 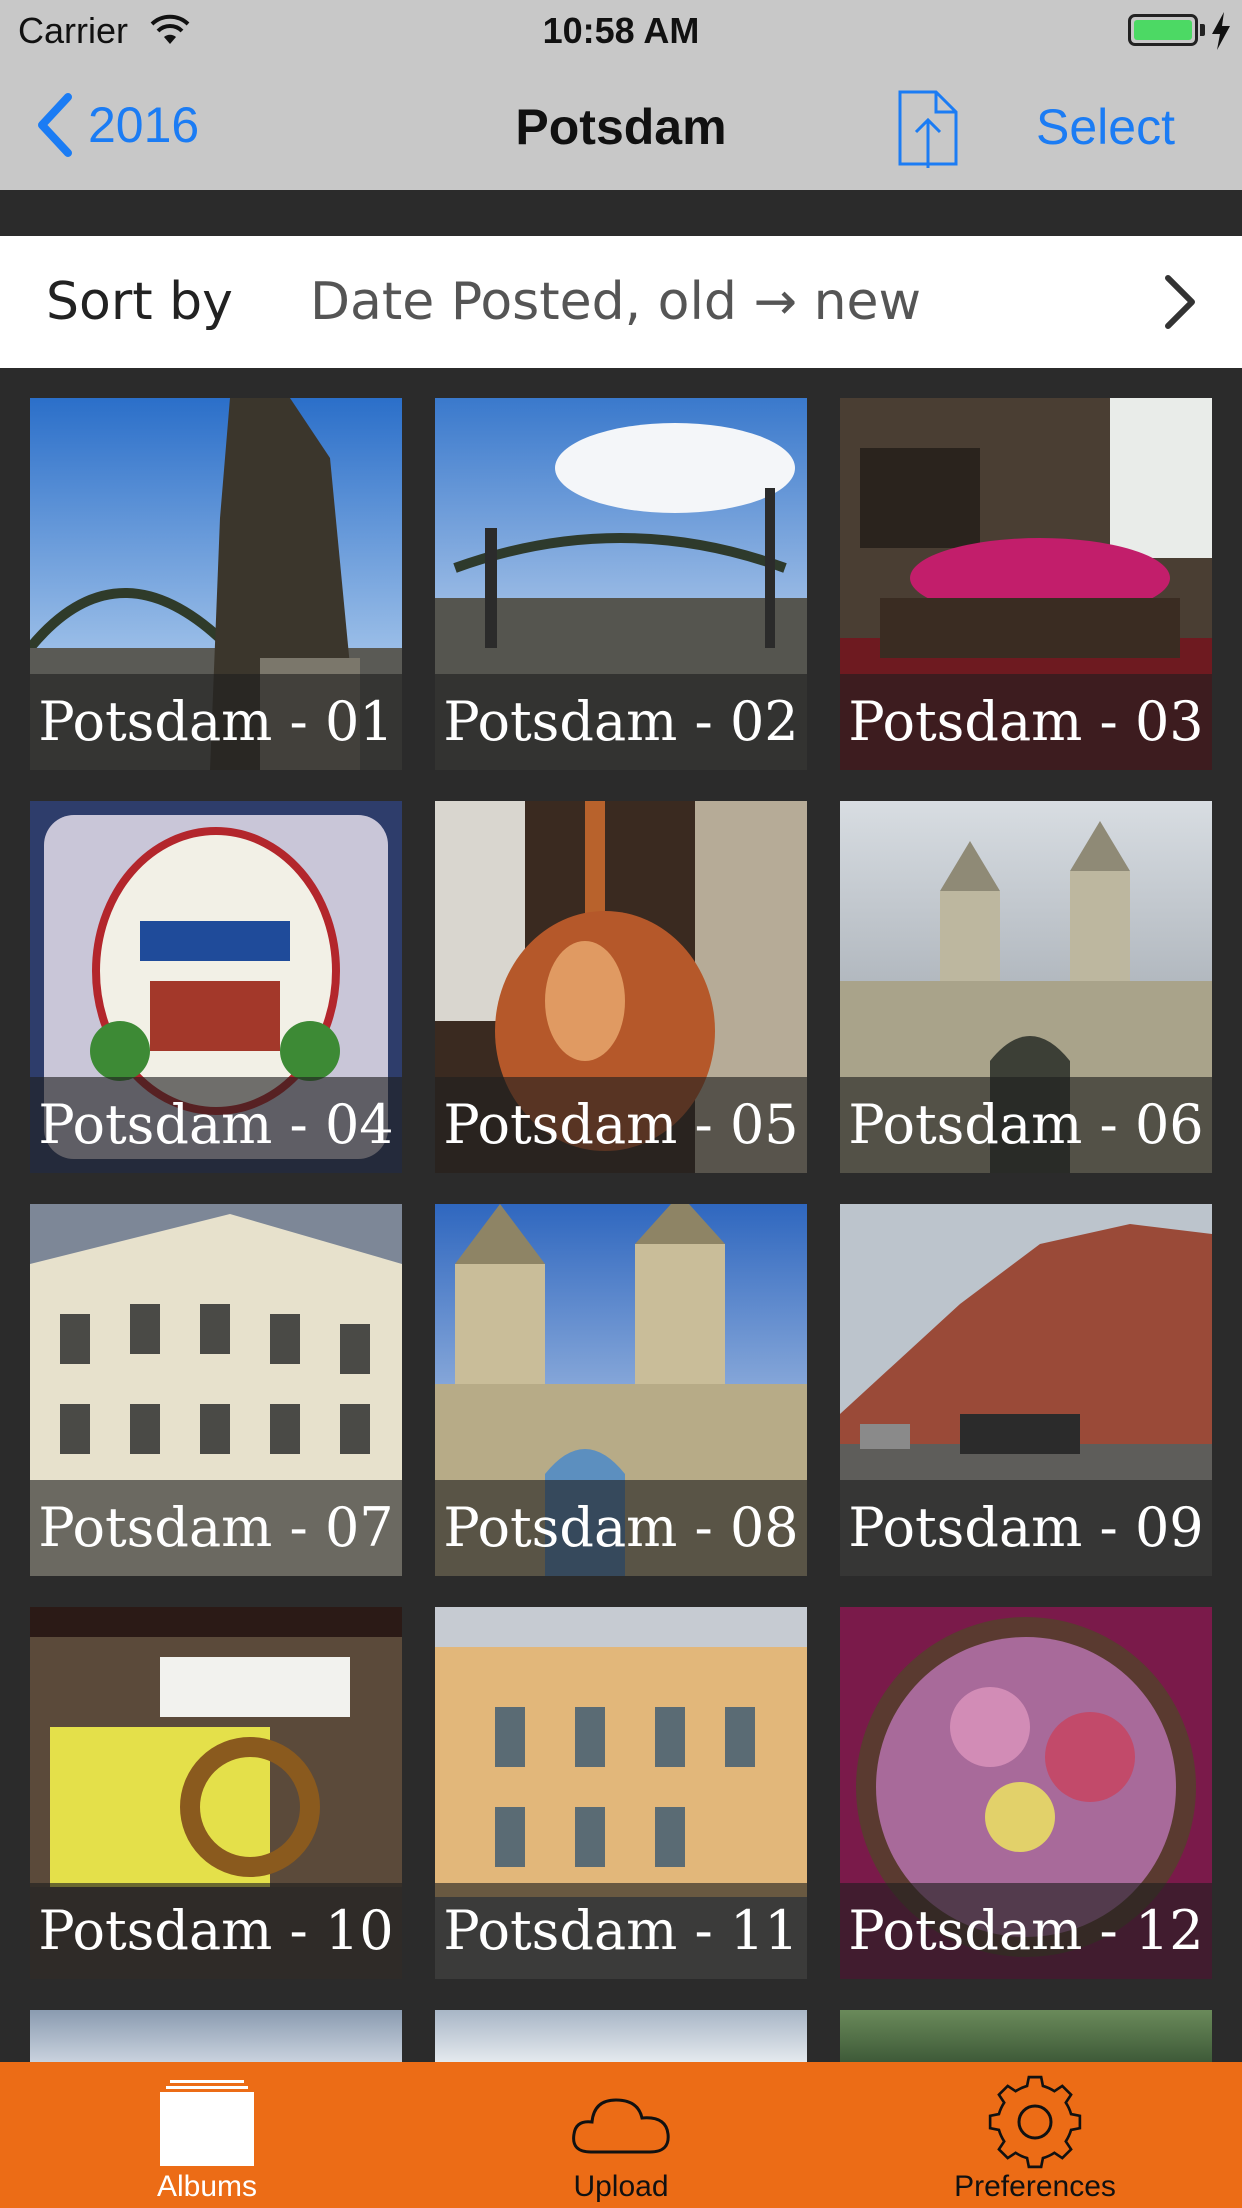 I want to click on album-tile: Potsdam - 02, so click(x=621, y=584).